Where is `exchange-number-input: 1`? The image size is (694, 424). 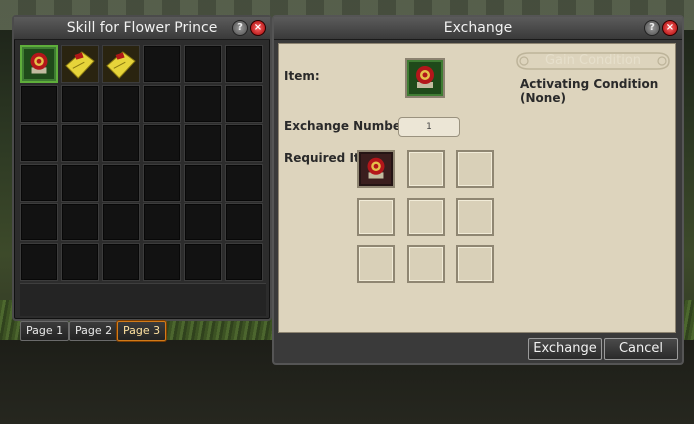 exchange-number-input: 1 is located at coordinates (429, 127).